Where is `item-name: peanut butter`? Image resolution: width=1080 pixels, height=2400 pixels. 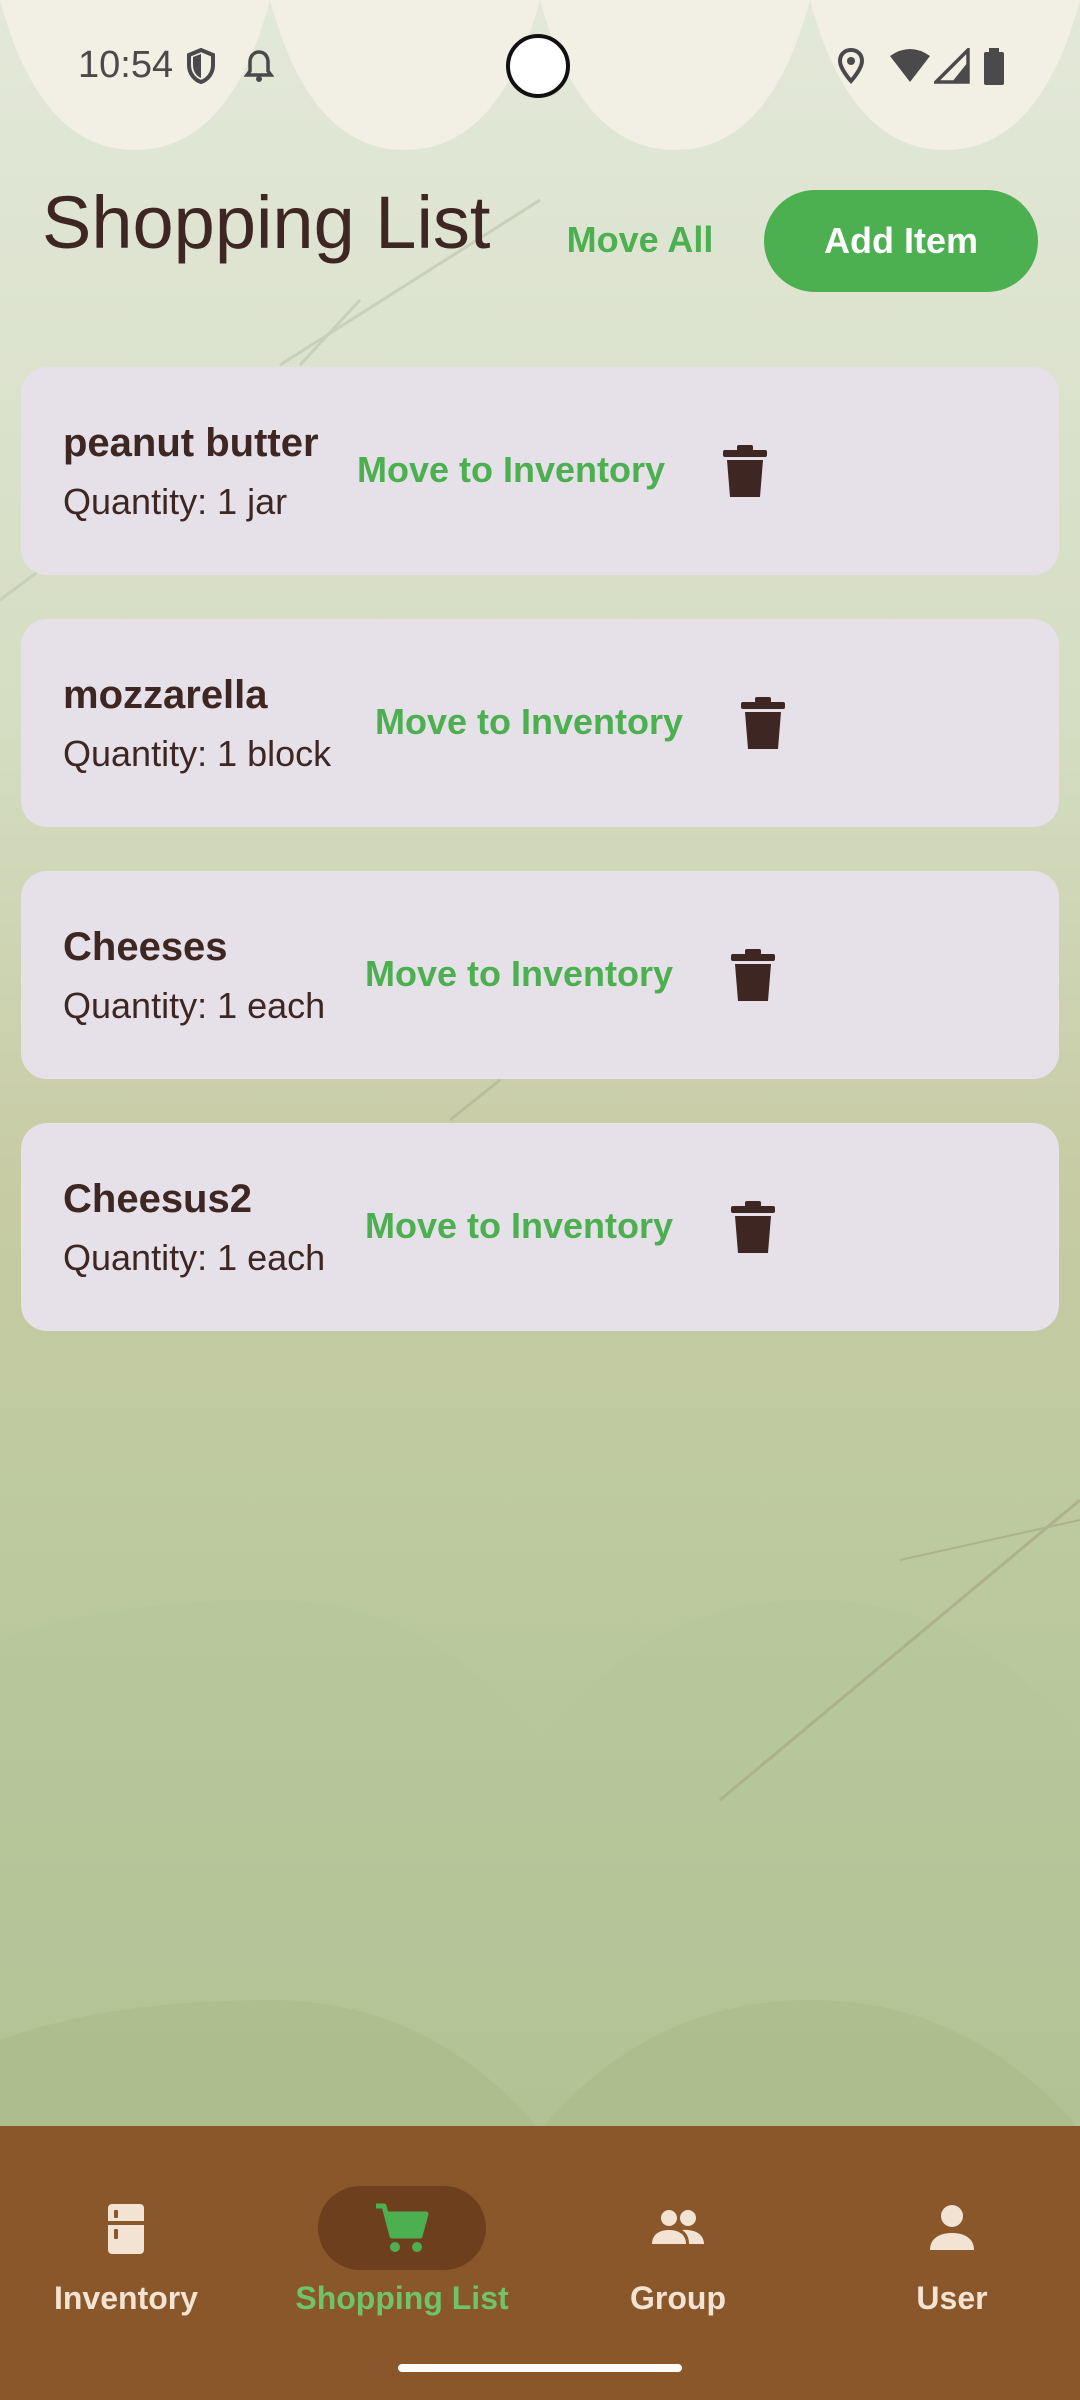
item-name: peanut butter is located at coordinates (191, 443).